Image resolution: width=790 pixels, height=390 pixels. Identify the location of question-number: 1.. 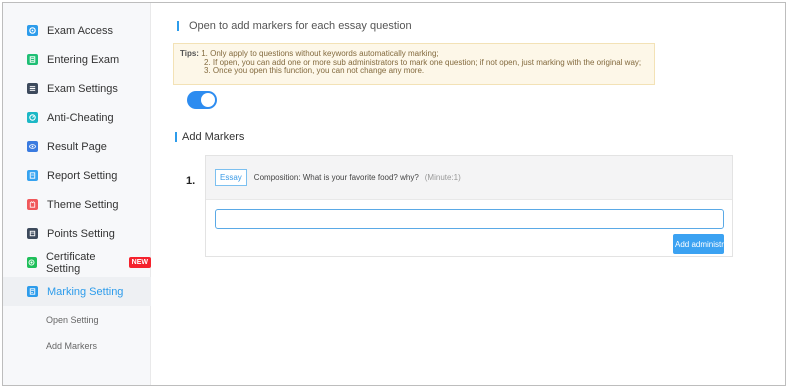
(191, 181).